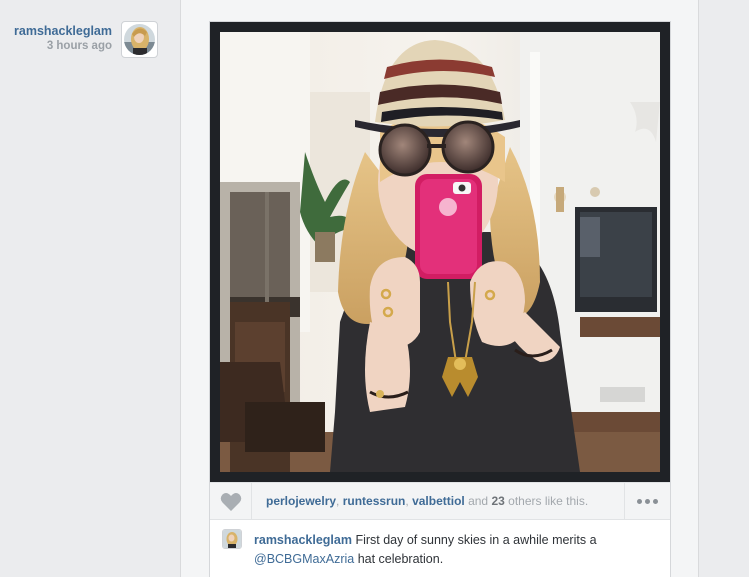 The width and height of the screenshot is (749, 577). Describe the element at coordinates (497, 501) in the screenshot. I see `likes-count: 23` at that location.